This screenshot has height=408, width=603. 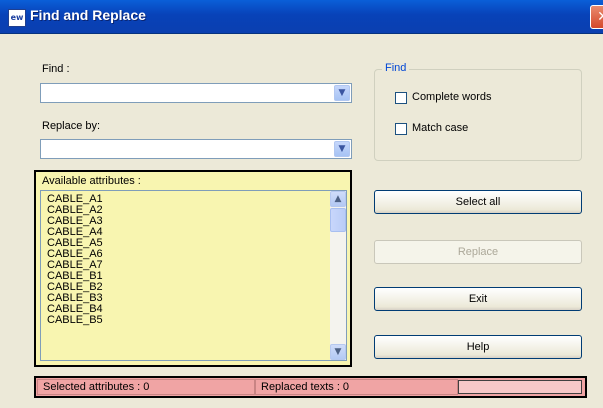 What do you see at coordinates (75, 320) in the screenshot?
I see `attribute-list-item: CABLE_B5` at bounding box center [75, 320].